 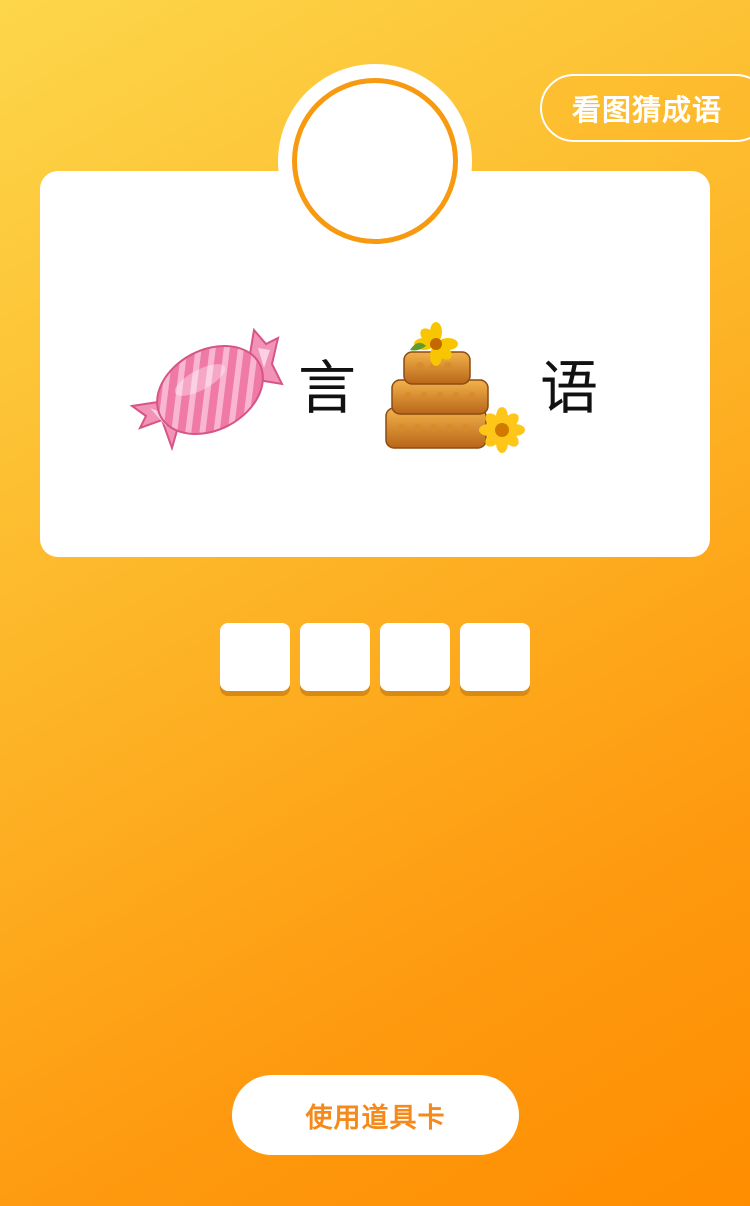 What do you see at coordinates (375, 1115) in the screenshot?
I see `use-prop-card-button: 使用道具卡` at bounding box center [375, 1115].